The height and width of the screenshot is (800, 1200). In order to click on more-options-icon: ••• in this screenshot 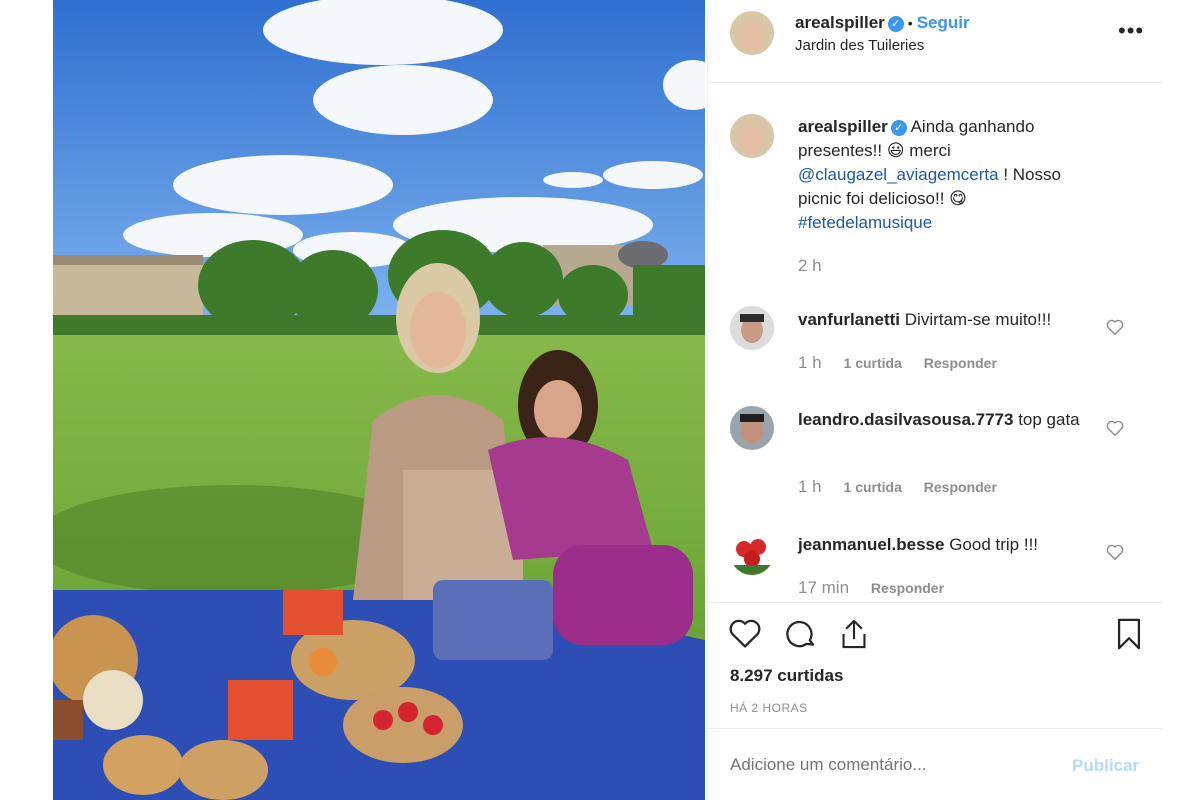, I will do `click(1131, 31)`.